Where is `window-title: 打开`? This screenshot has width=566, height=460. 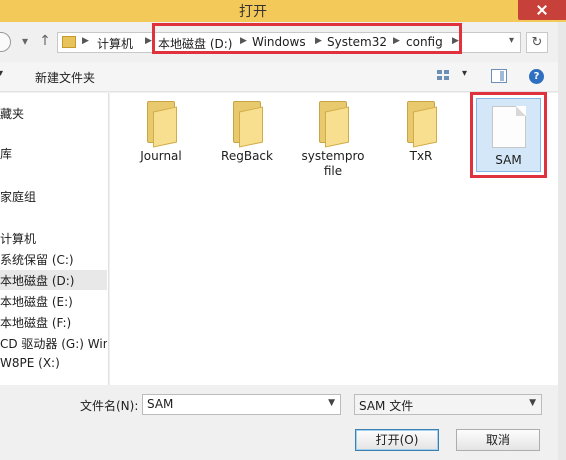
window-title: 打开 is located at coordinates (253, 12).